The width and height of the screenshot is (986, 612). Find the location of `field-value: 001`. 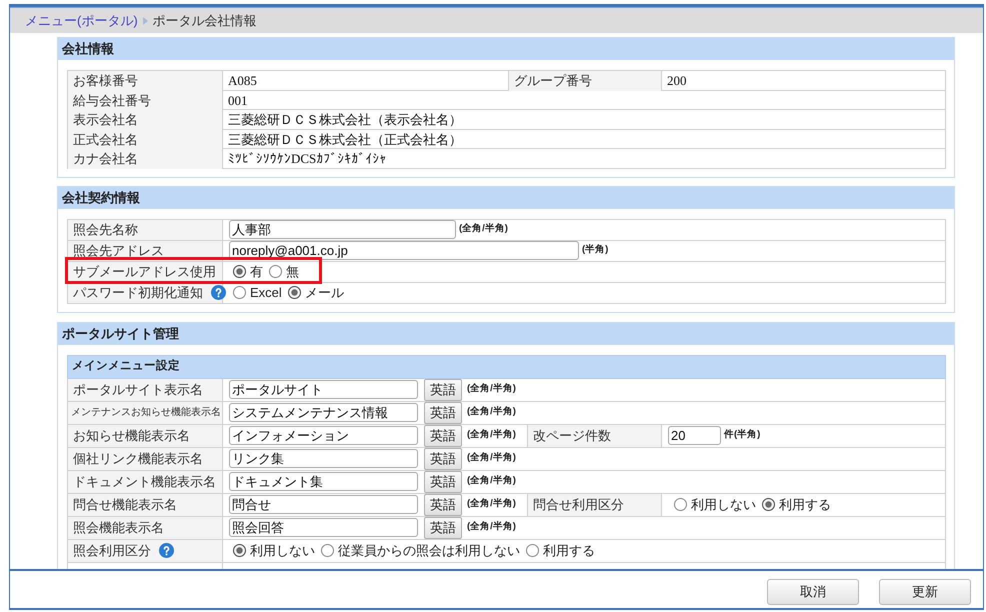

field-value: 001 is located at coordinates (584, 100).